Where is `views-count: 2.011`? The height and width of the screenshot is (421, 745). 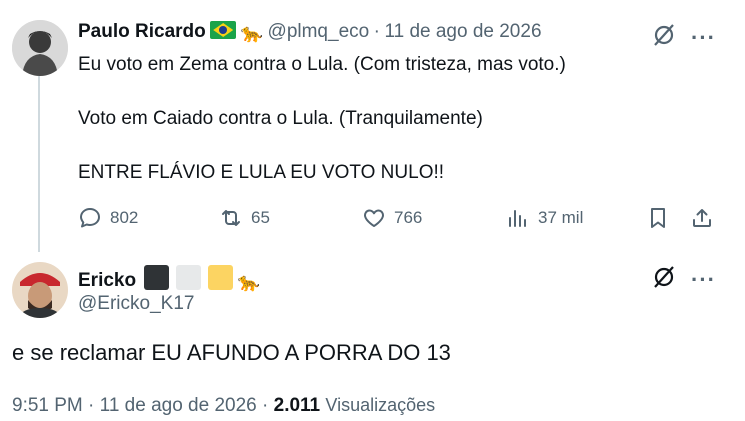 views-count: 2.011 is located at coordinates (297, 405).